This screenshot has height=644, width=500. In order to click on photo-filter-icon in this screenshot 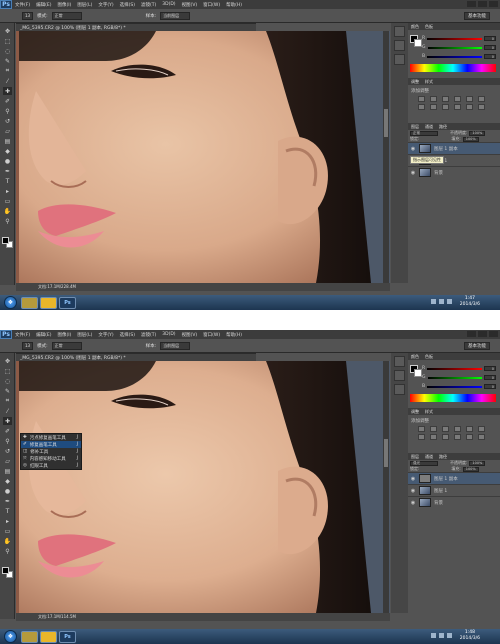, I will do `click(445, 437)`.